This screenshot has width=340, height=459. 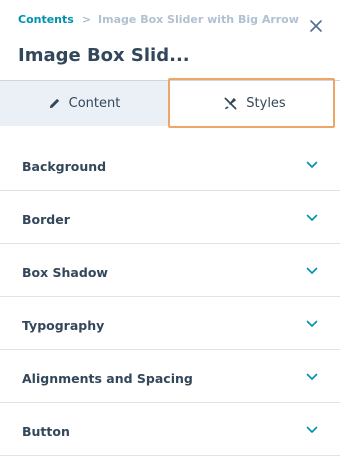 I want to click on close-icon, so click(x=316, y=26).